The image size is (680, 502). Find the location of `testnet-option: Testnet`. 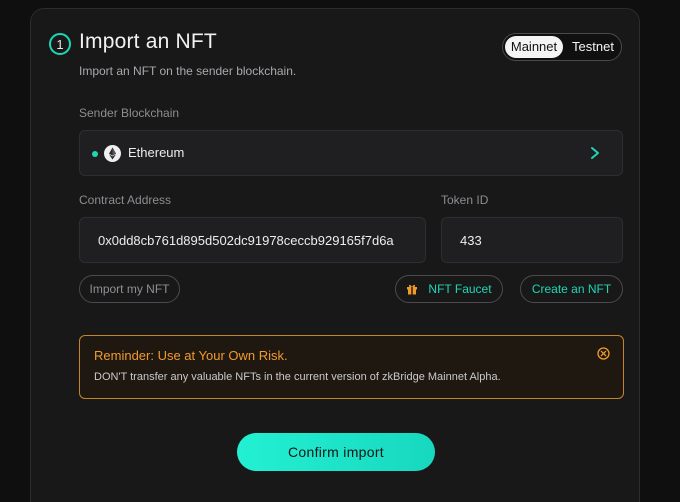

testnet-option: Testnet is located at coordinates (593, 47).